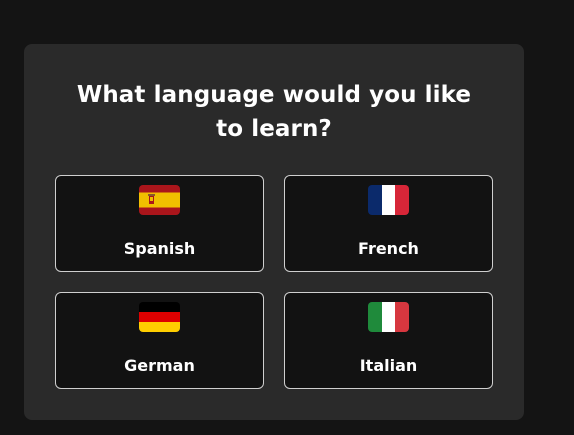  What do you see at coordinates (159, 317) in the screenshot?
I see `germany-flag-icon` at bounding box center [159, 317].